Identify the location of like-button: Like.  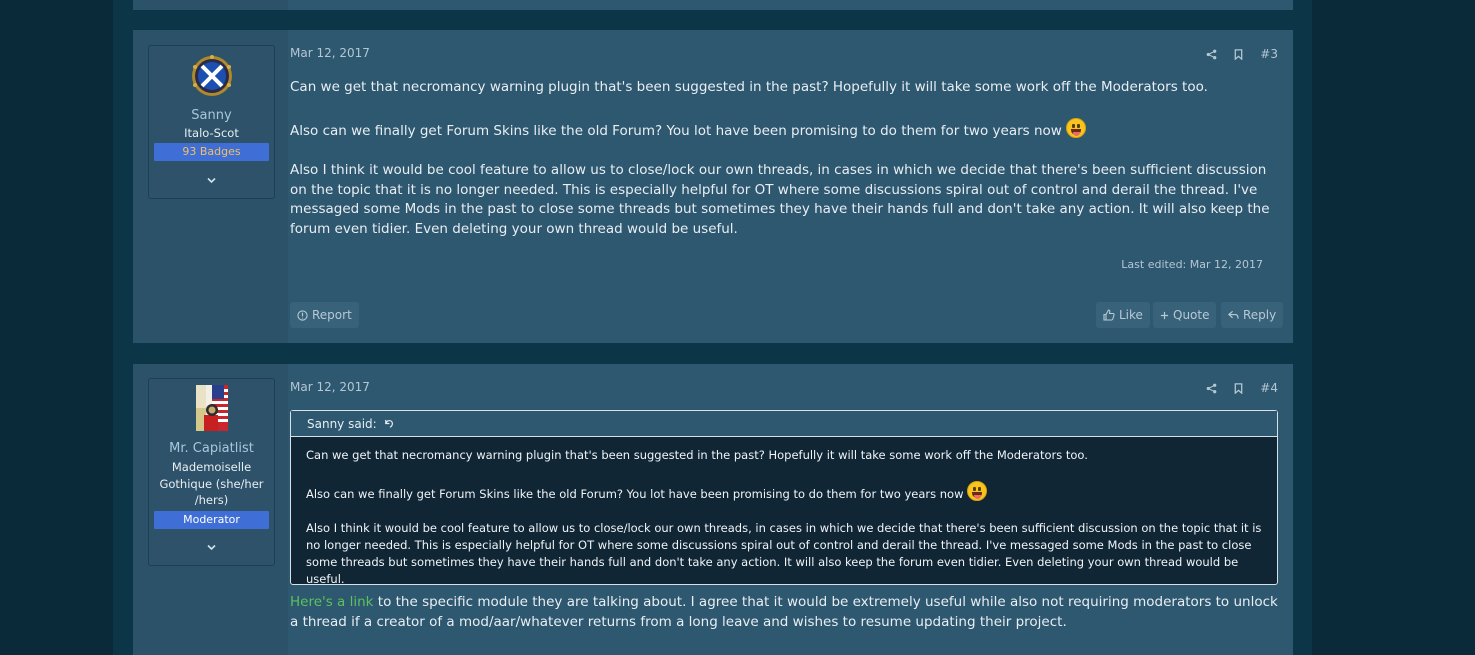
(1123, 315).